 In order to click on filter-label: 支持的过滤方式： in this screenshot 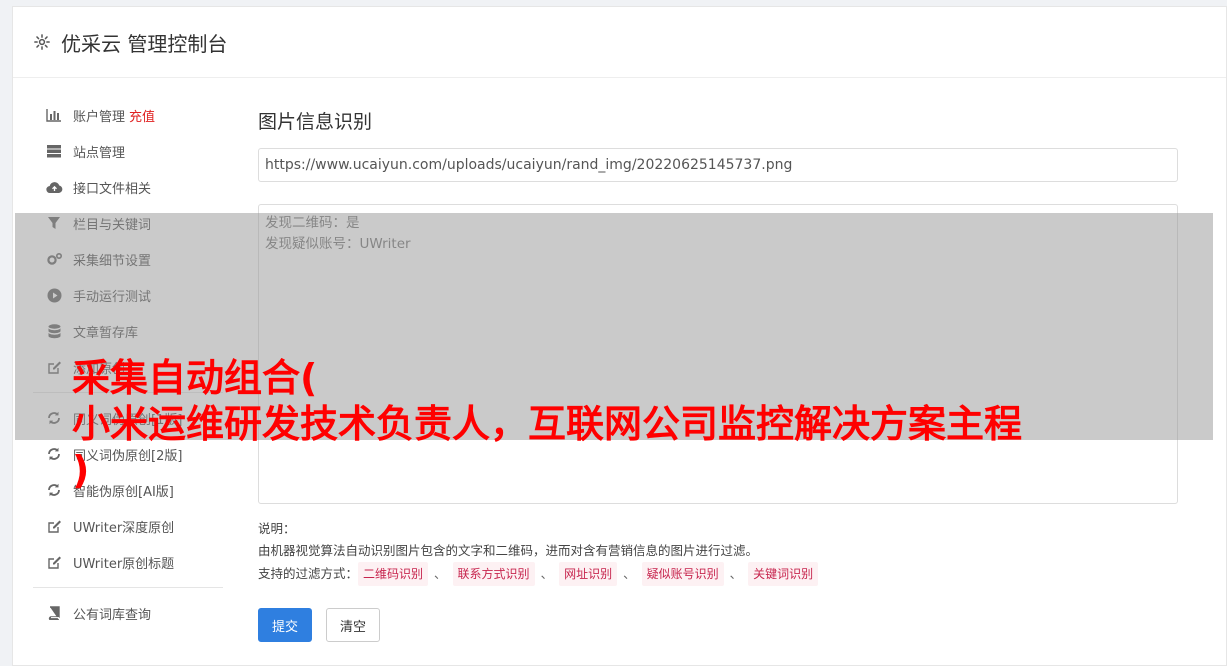, I will do `click(308, 573)`.